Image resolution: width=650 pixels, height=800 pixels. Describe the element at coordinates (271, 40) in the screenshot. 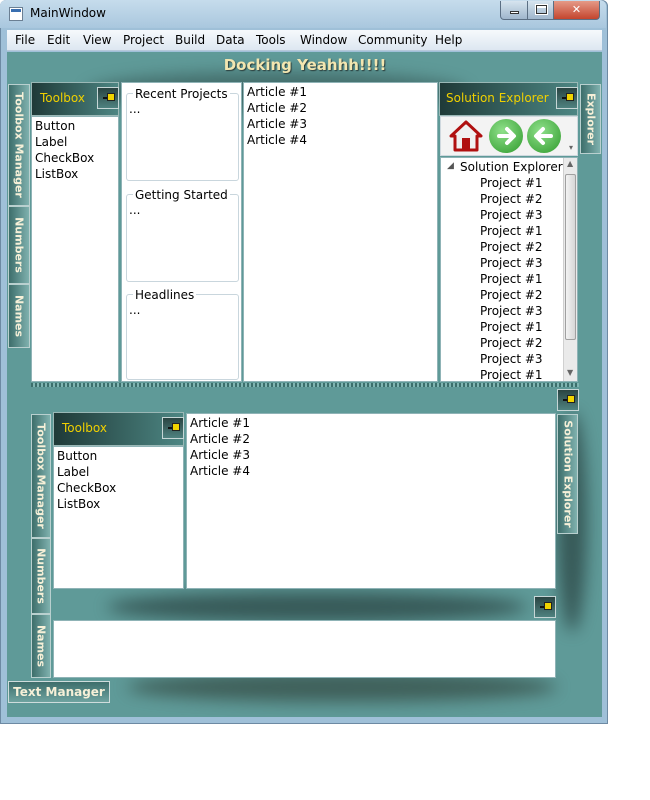

I see `menu-tools: Tools` at that location.